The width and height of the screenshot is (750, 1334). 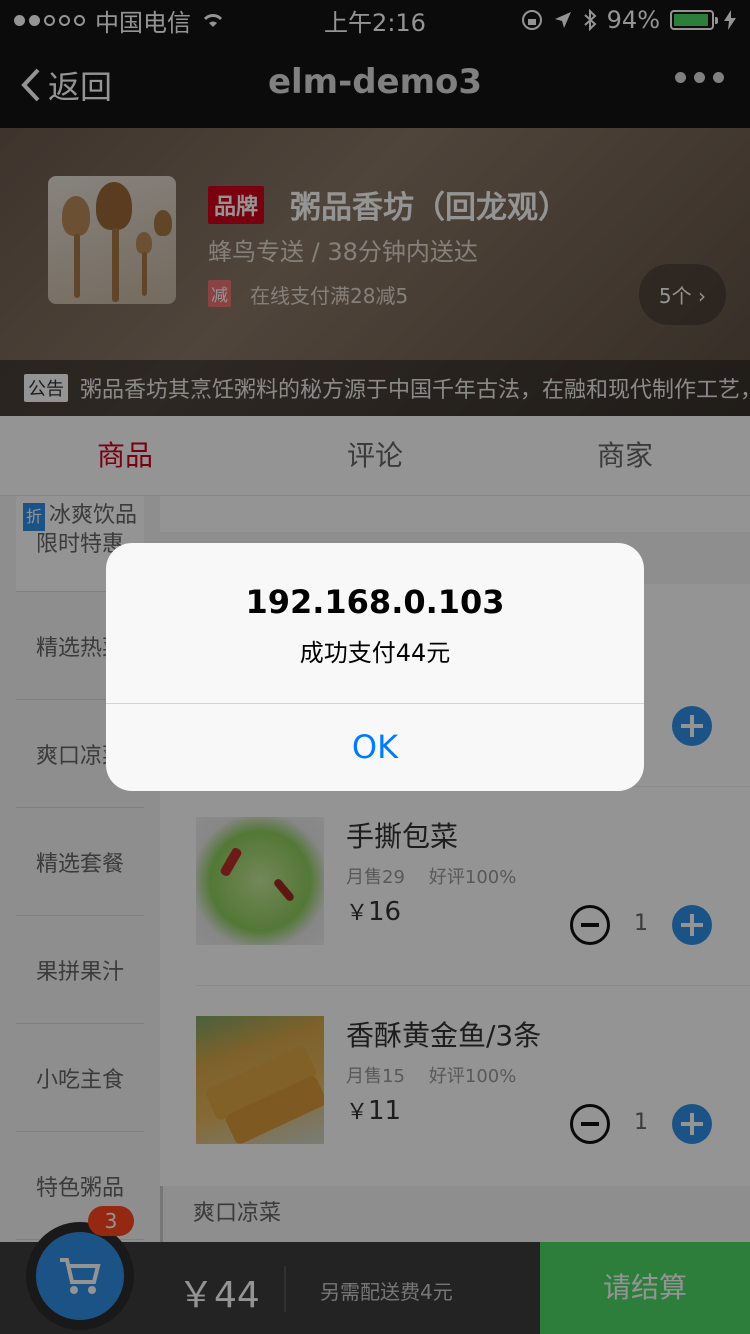 I want to click on alert-dialog: 192.168.0.103 成功支付44元 OK, so click(x=375, y=667).